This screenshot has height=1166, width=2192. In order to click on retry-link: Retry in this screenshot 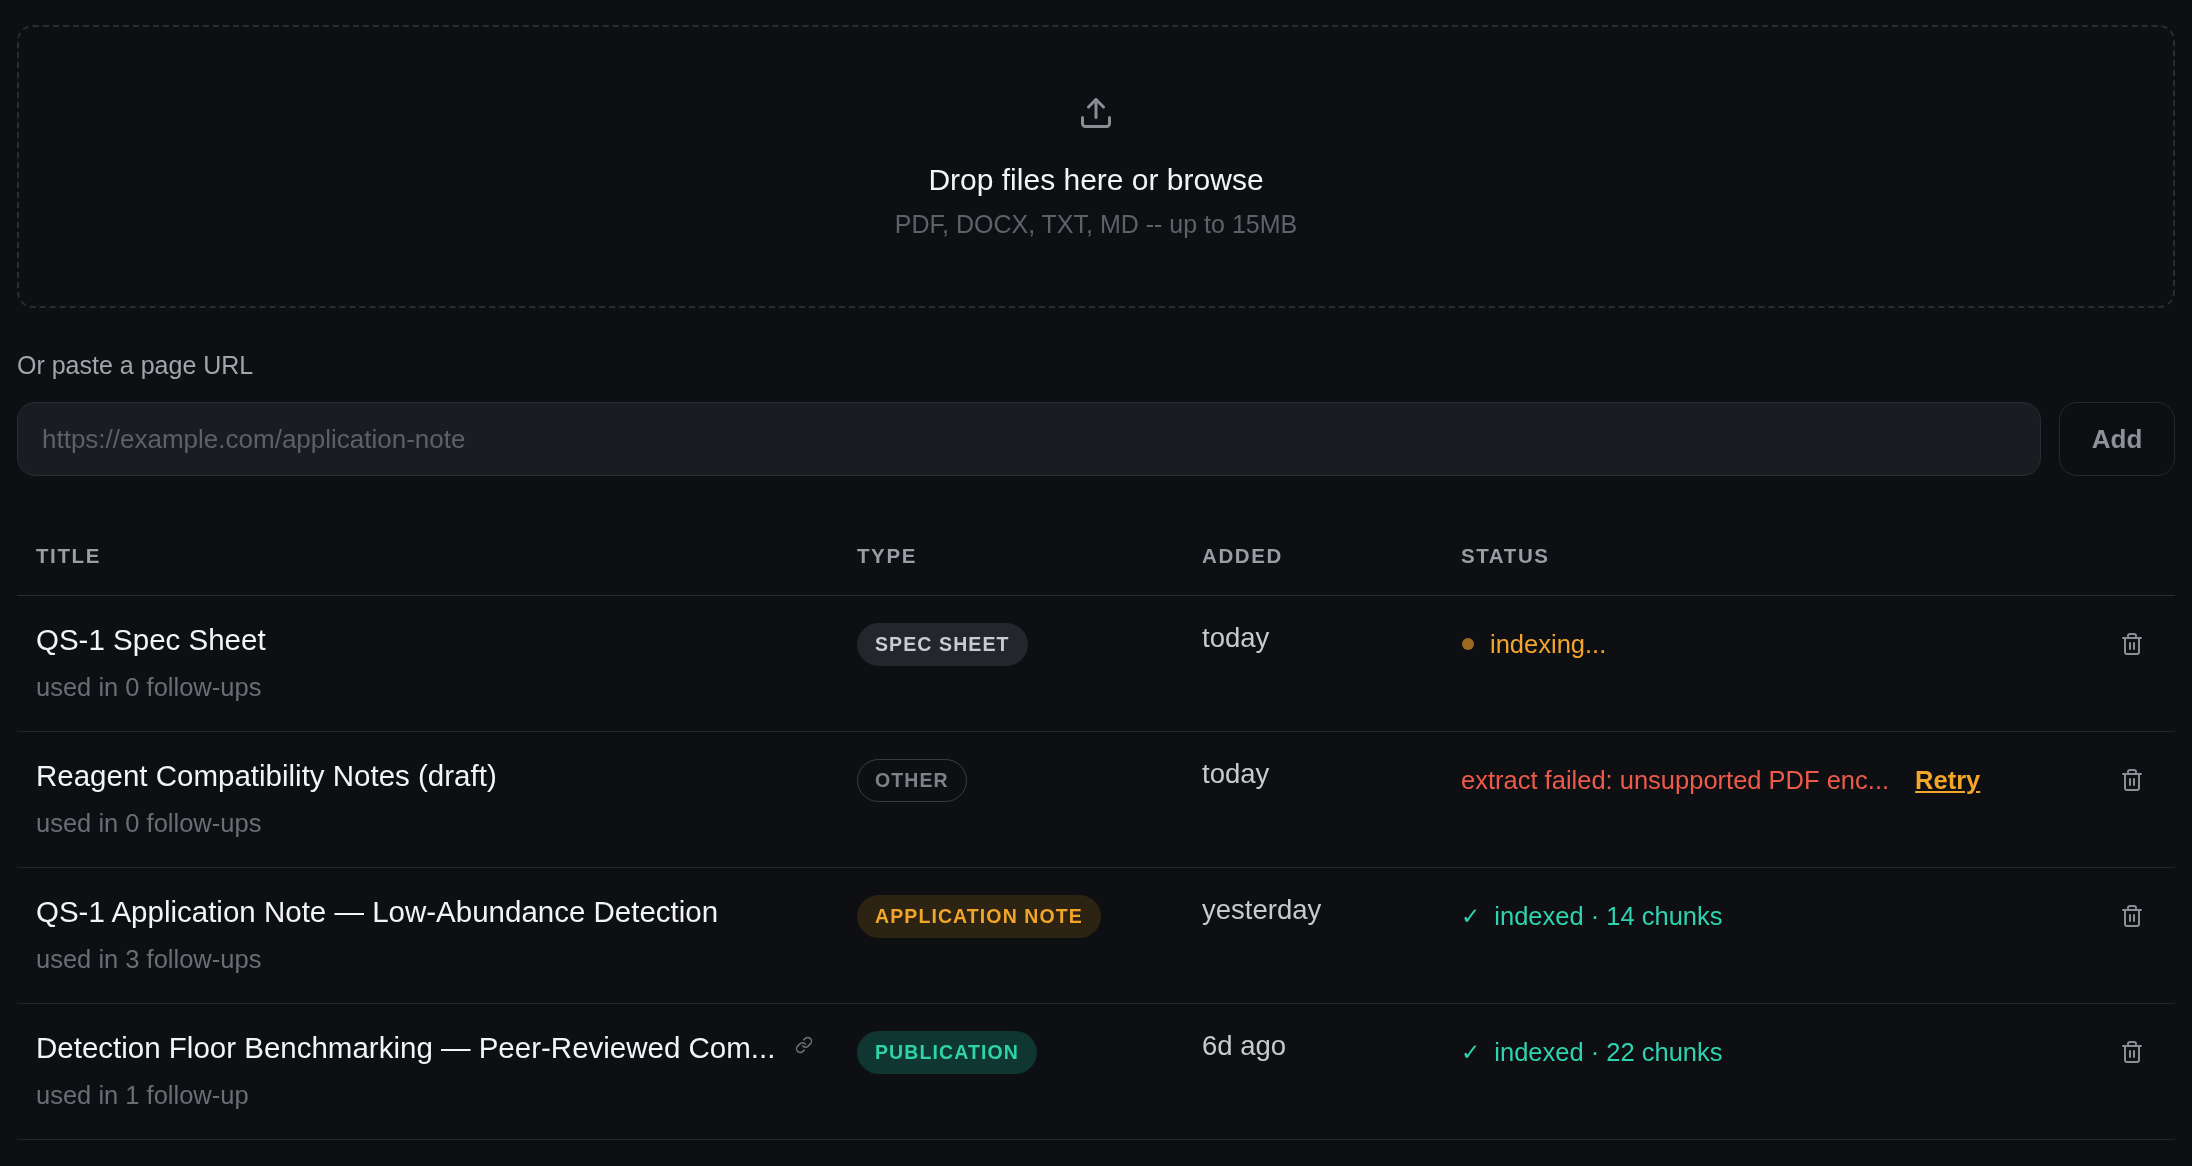, I will do `click(1948, 780)`.